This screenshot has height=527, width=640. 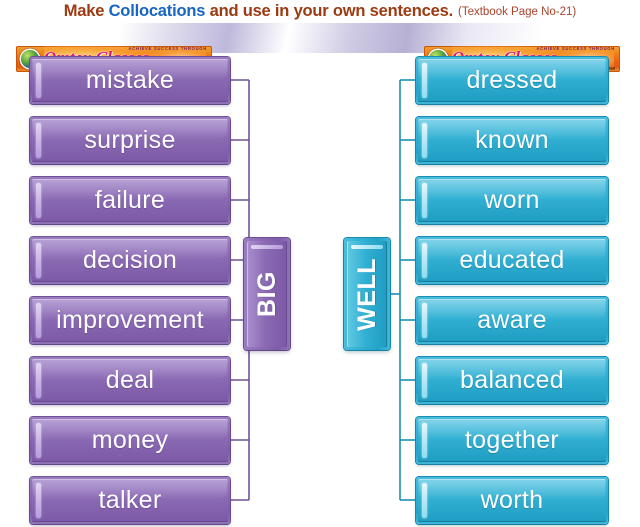 I want to click on word-box-well-educated: educated, so click(x=512, y=260).